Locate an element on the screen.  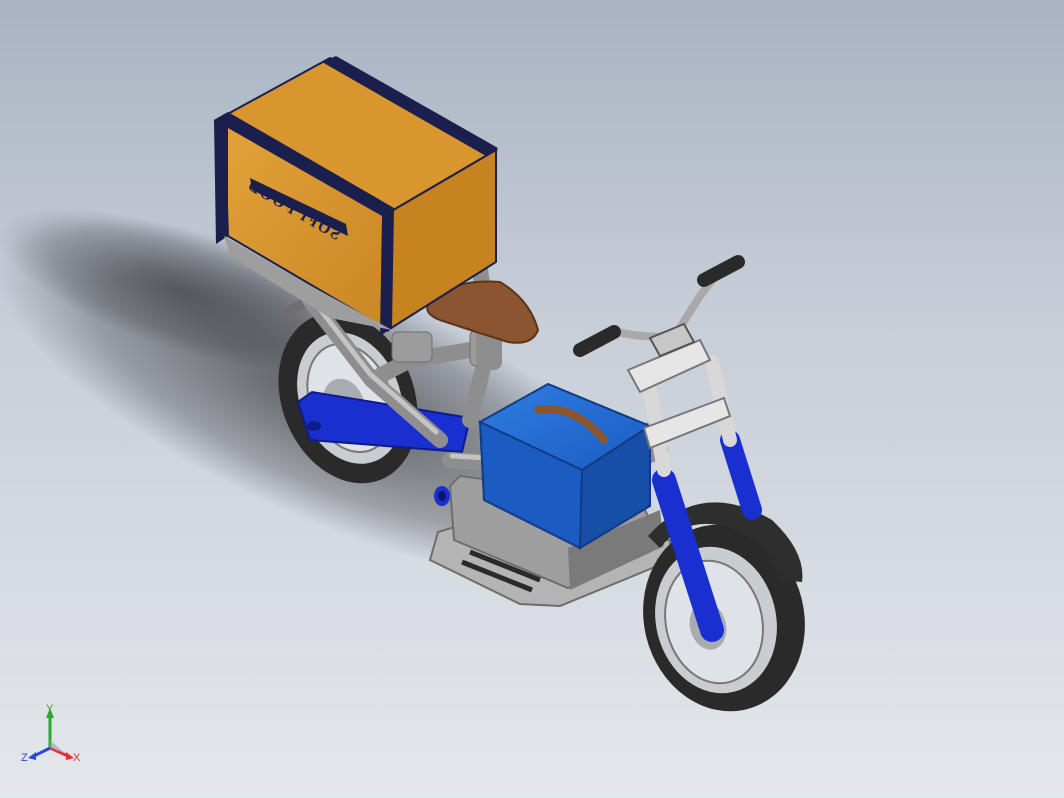
tray-bolt is located at coordinates (442, 496).